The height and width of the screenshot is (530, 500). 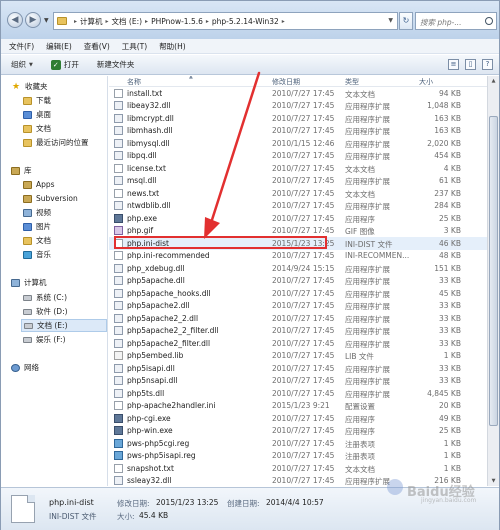 I want to click on file-size: 237 KB, so click(x=447, y=193).